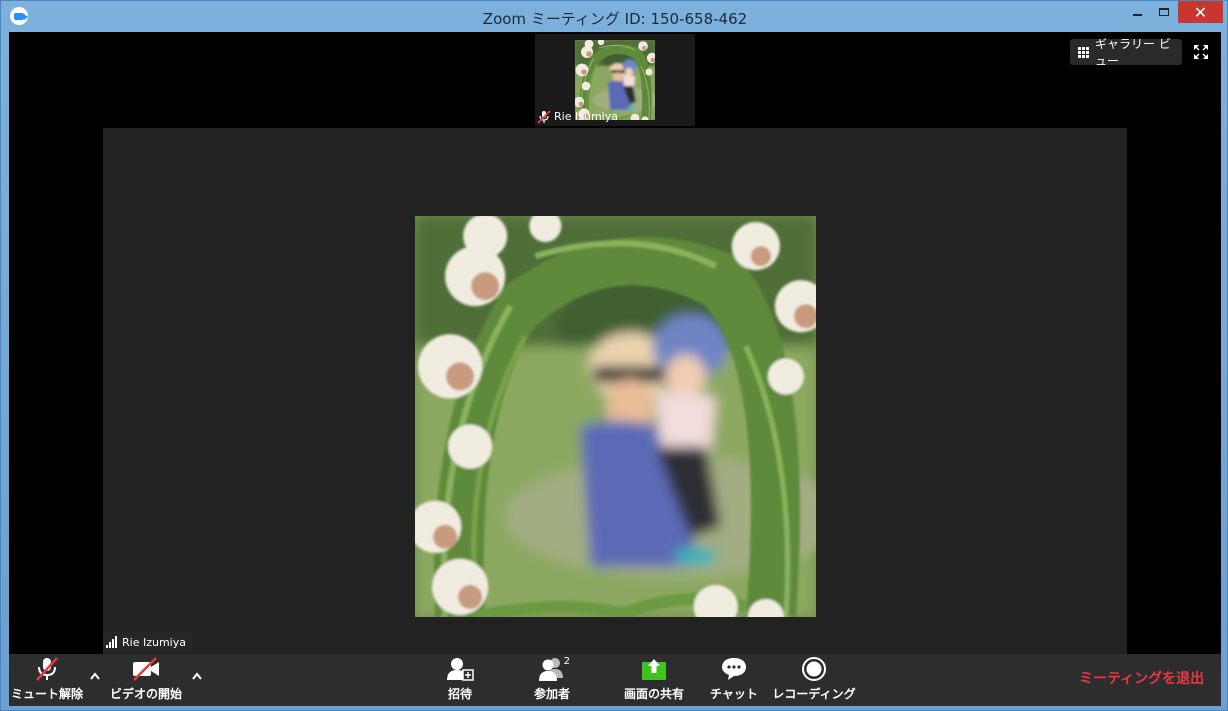  Describe the element at coordinates (460, 669) in the screenshot. I see `add-user-icon` at that location.